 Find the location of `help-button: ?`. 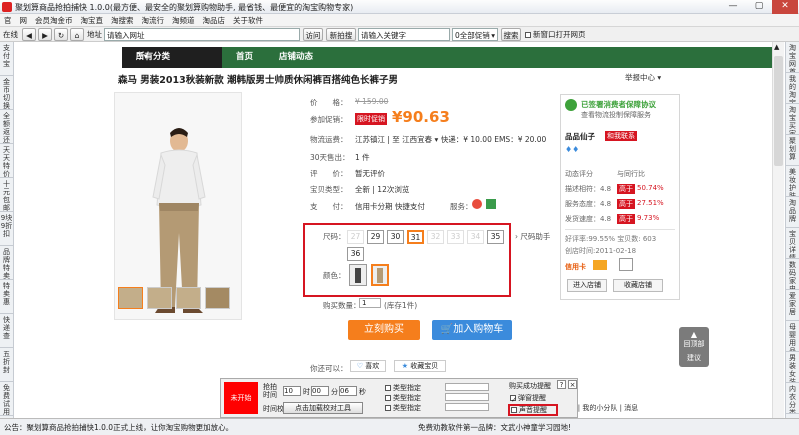

help-button: ? is located at coordinates (561, 384).